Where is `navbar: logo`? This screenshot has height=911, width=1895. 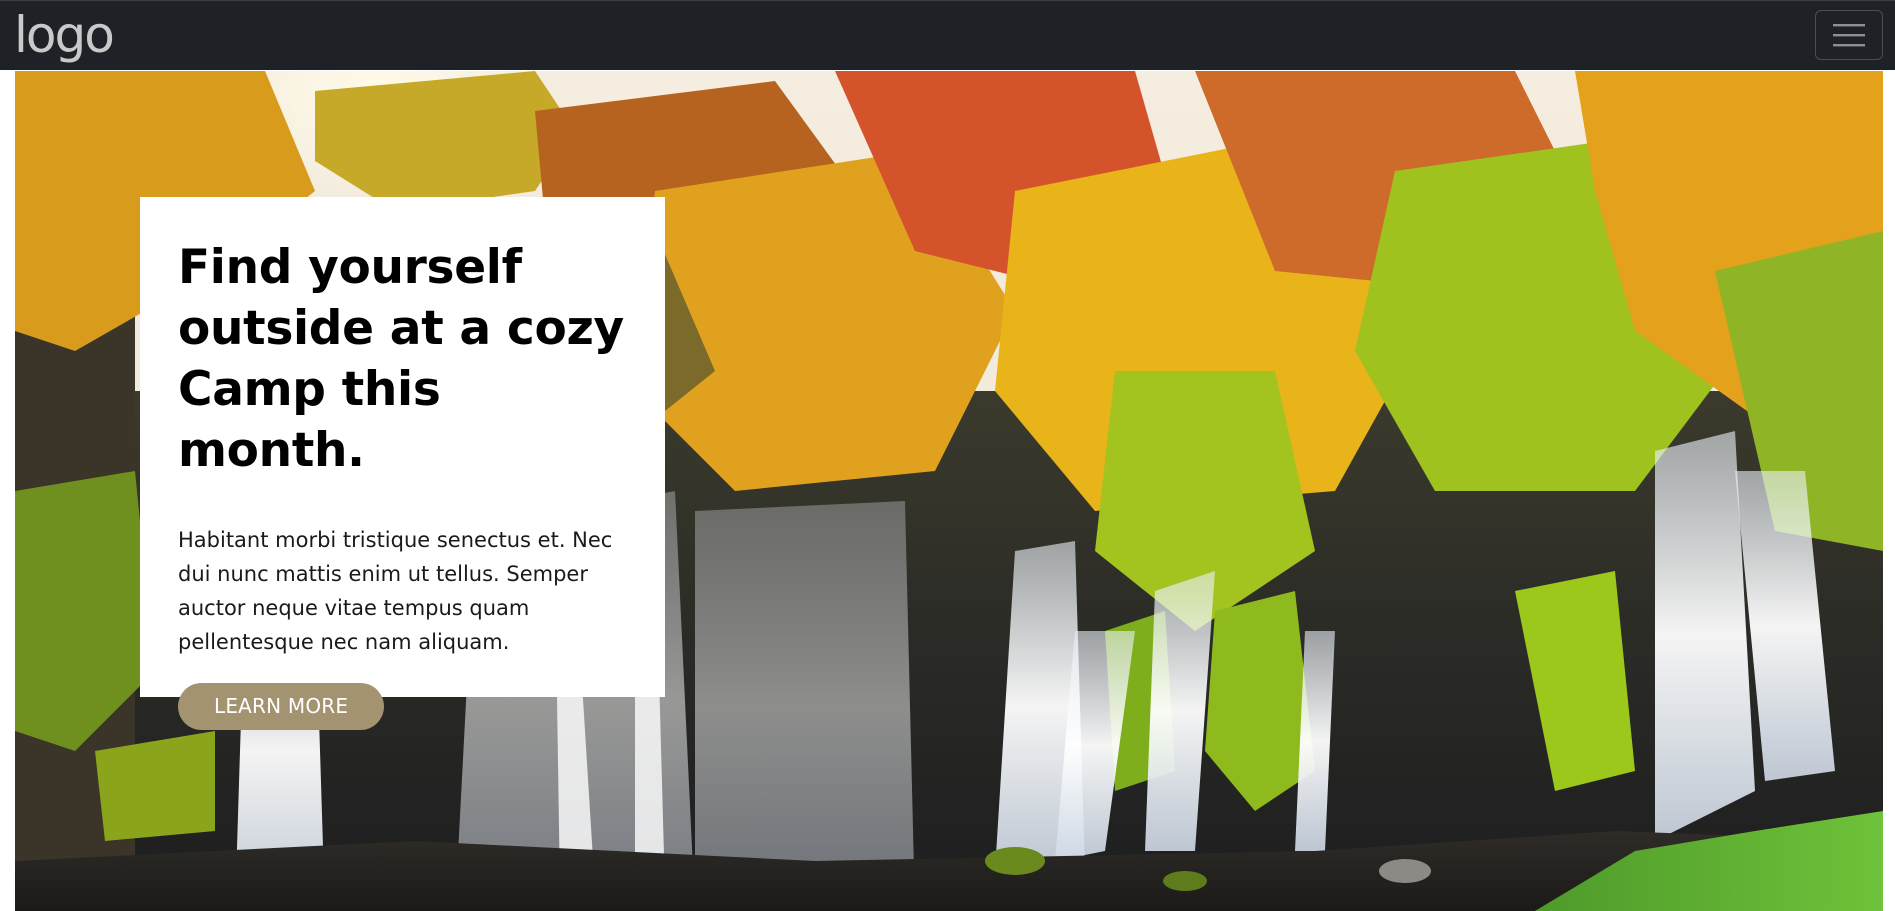
navbar: logo is located at coordinates (947, 35).